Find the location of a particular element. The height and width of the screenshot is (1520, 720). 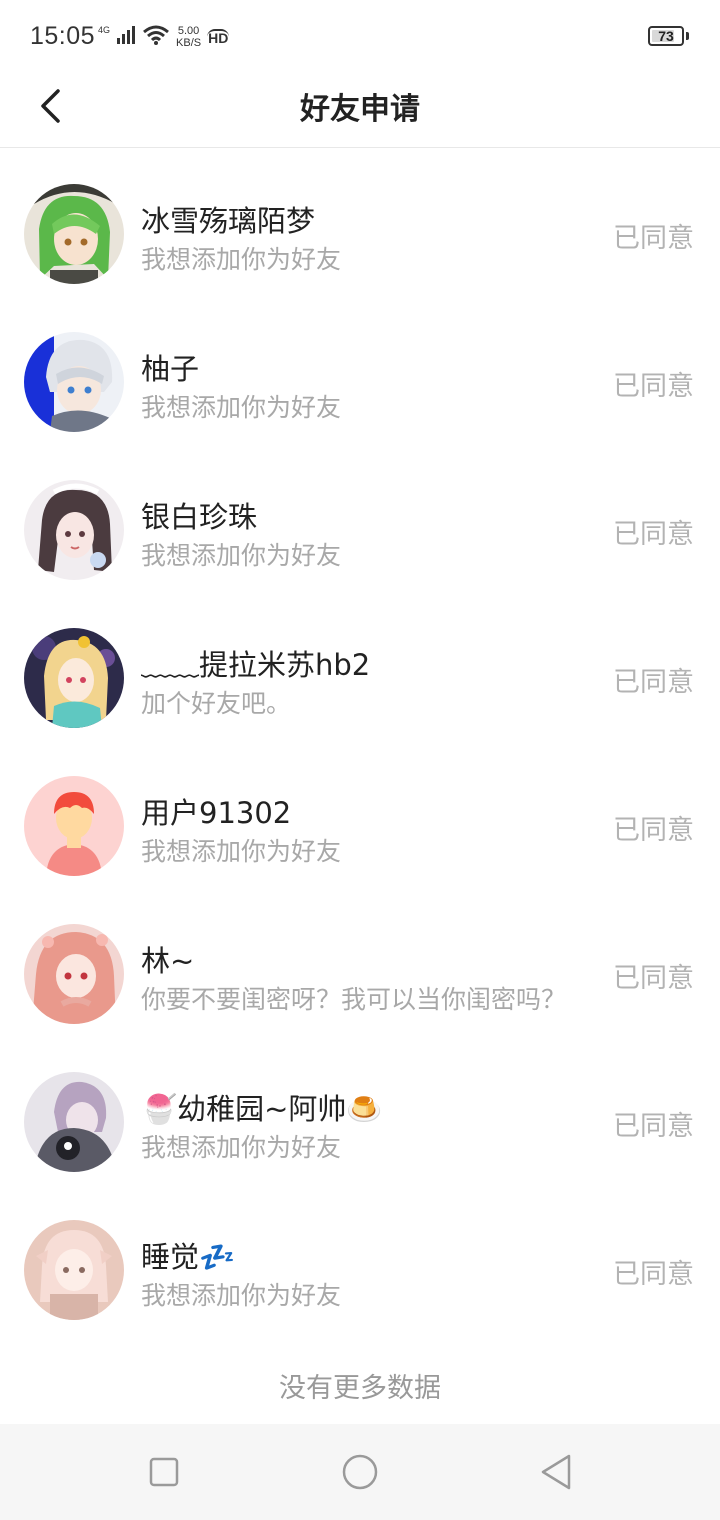

list-item: ﹏﹏提拉米苏hb2 加个好友吧。 已同意 is located at coordinates (360, 678).